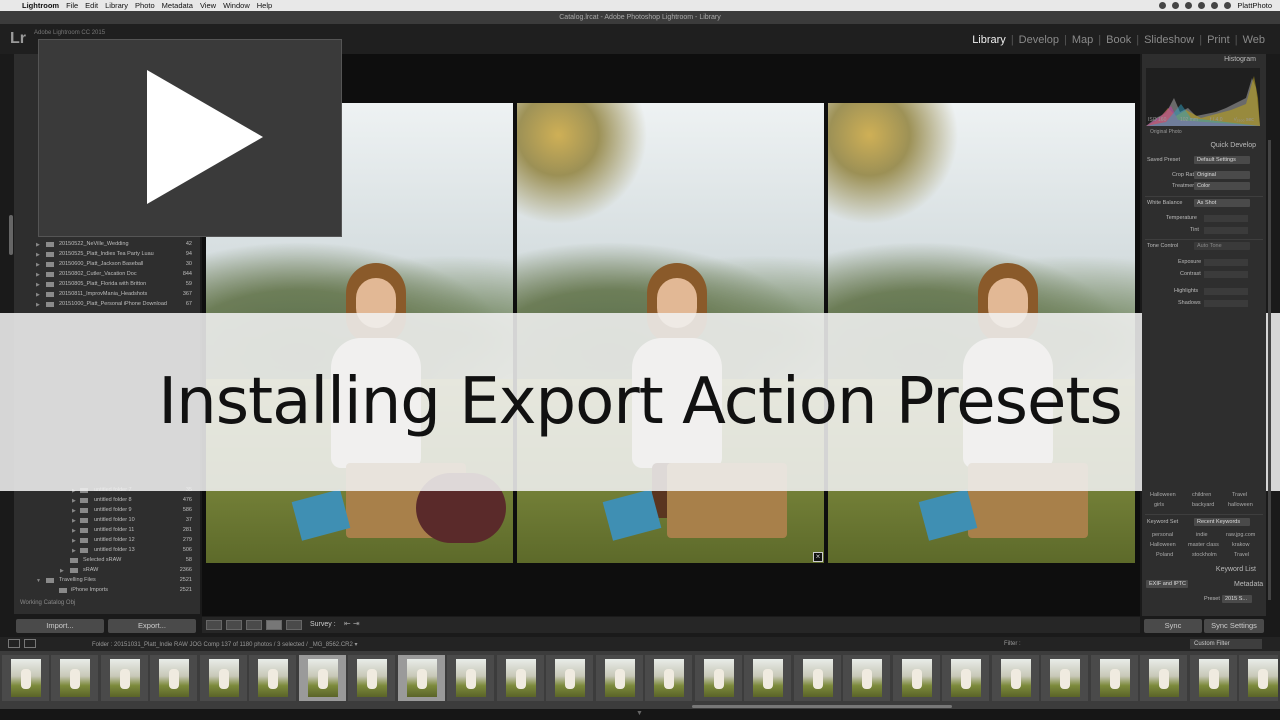 The image size is (1280, 720). I want to click on keyword-tag: backyard, so click(1203, 505).